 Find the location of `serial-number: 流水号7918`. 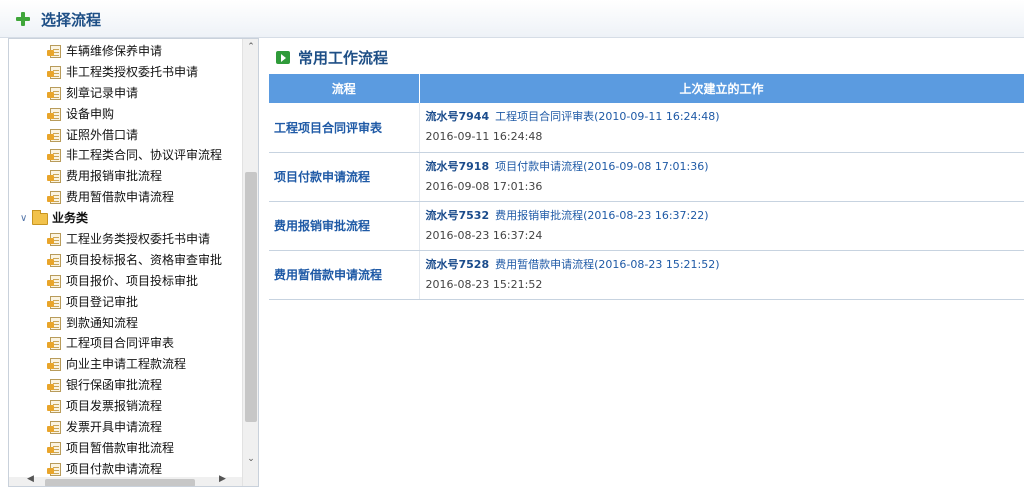

serial-number: 流水号7918 is located at coordinates (457, 166).